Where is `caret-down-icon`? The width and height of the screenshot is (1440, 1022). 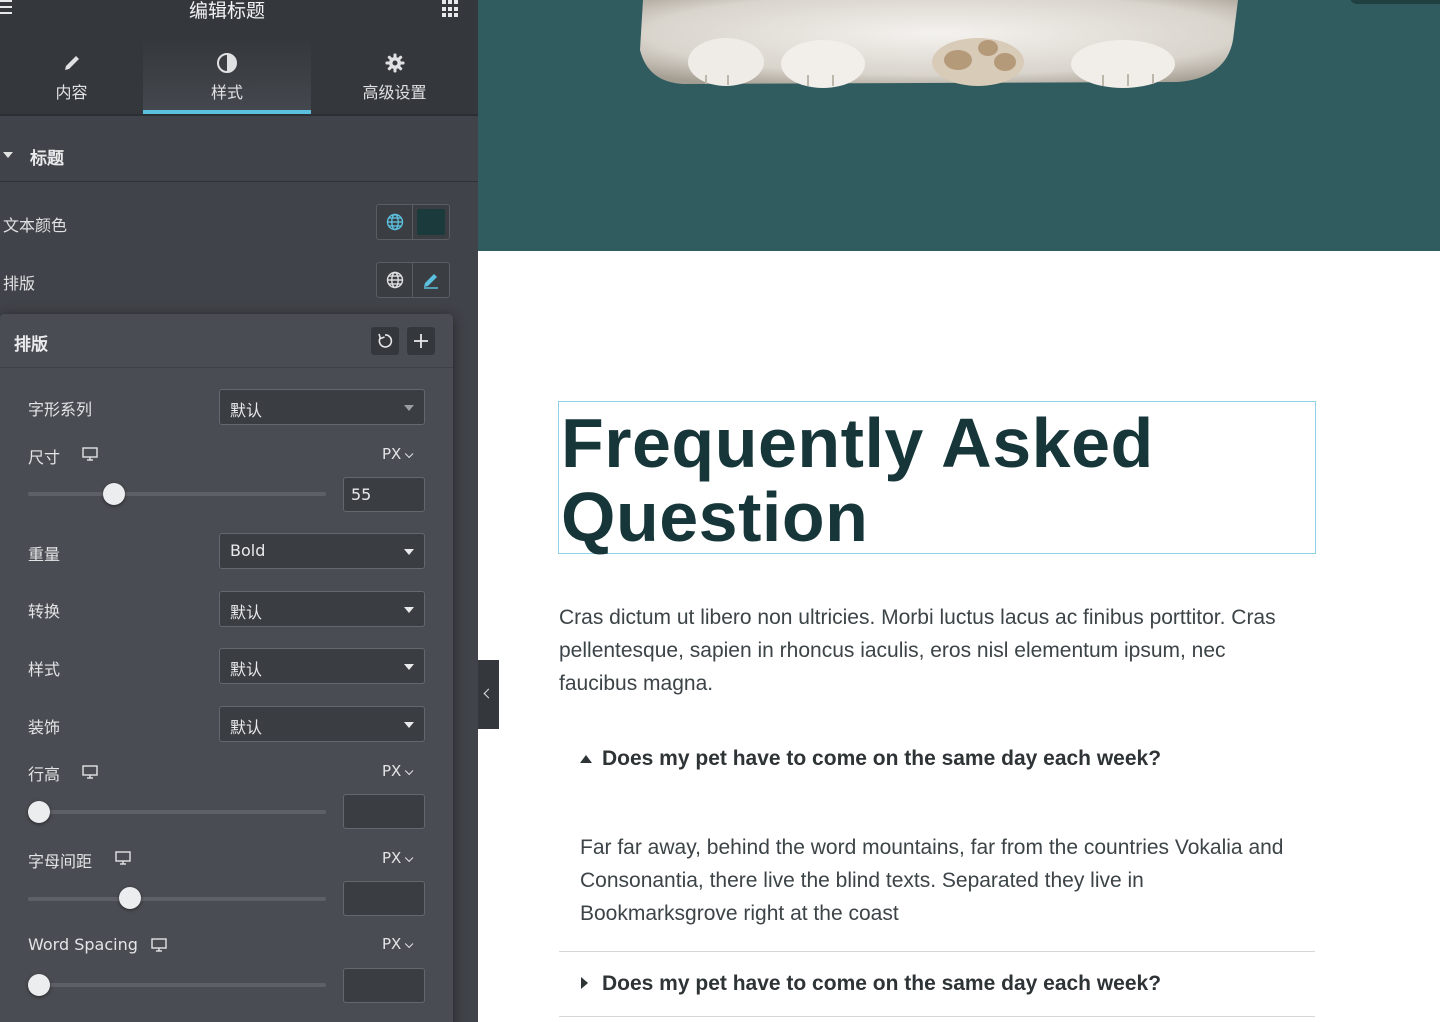
caret-down-icon is located at coordinates (8, 155).